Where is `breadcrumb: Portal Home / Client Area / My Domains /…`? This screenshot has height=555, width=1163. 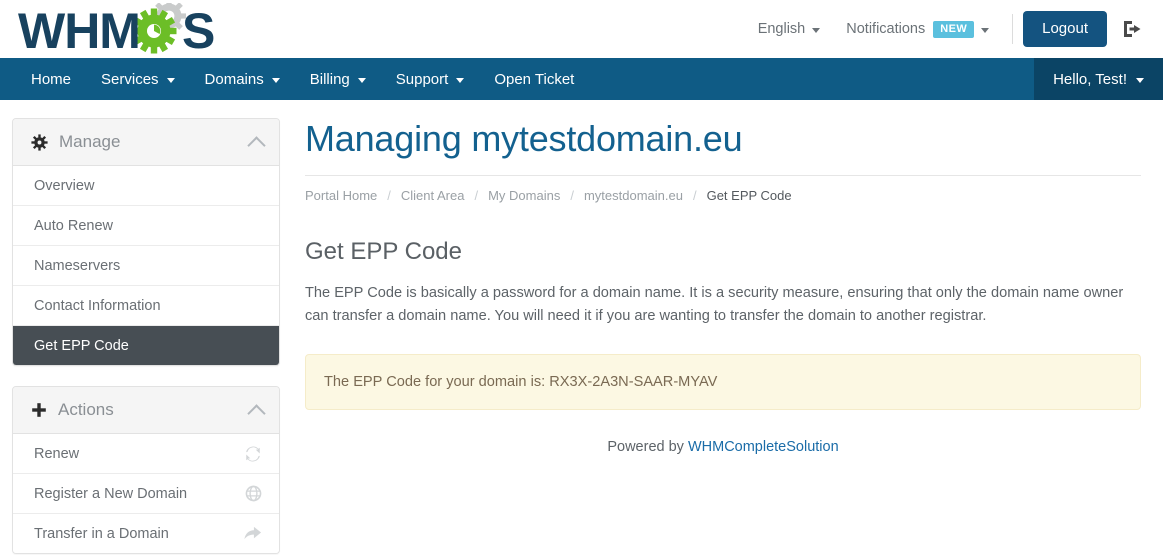
breadcrumb: Portal Home / Client Area / My Domains /… is located at coordinates (723, 189).